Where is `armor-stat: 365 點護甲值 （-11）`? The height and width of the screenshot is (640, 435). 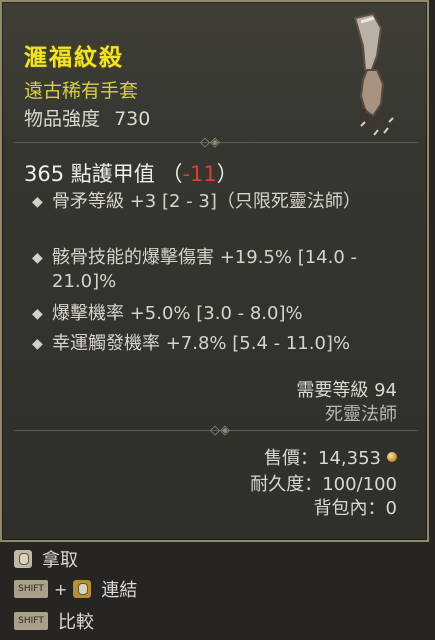 armor-stat: 365 點護甲值 （-11） is located at coordinates (131, 173).